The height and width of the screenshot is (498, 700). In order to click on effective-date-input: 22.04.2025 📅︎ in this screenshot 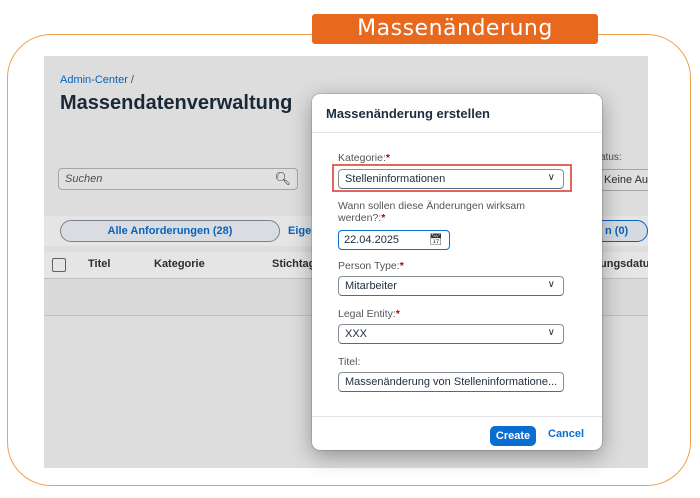, I will do `click(394, 240)`.